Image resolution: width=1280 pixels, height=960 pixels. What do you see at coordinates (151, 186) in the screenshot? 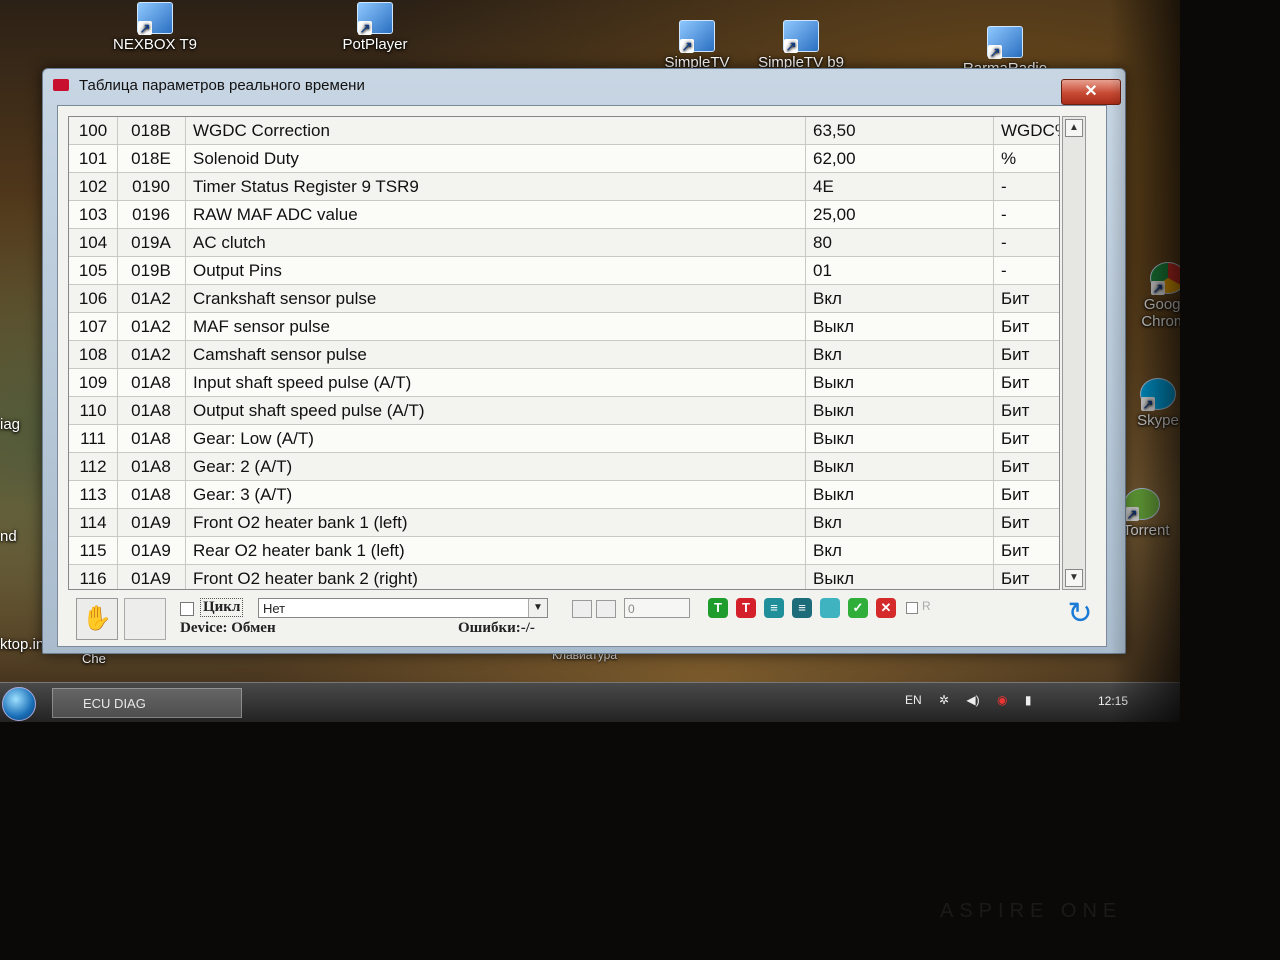
I see `row-address: 0190` at bounding box center [151, 186].